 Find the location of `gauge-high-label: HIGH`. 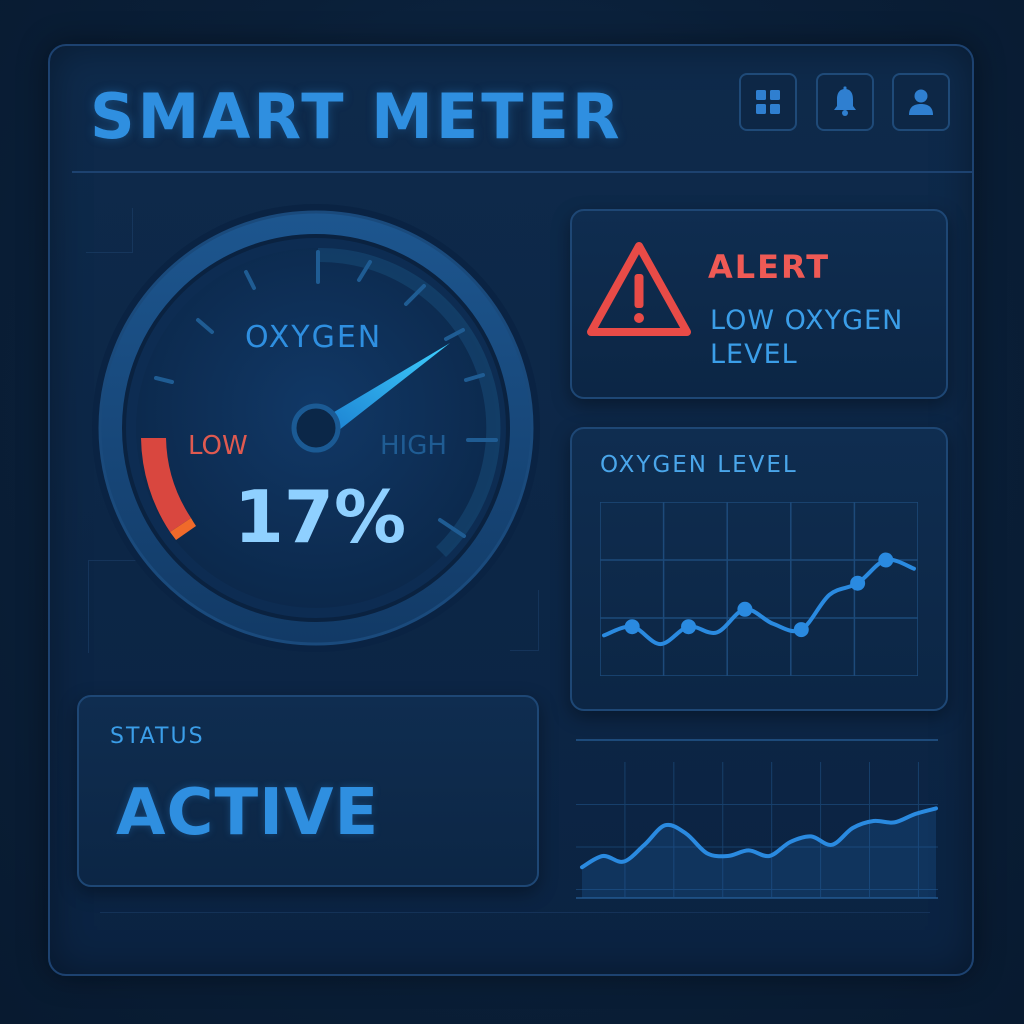

gauge-high-label: HIGH is located at coordinates (413, 446).